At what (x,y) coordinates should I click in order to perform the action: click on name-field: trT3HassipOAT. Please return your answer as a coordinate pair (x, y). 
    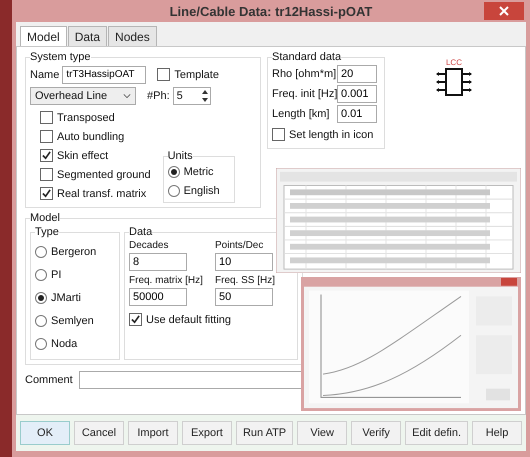
    Looking at the image, I should click on (104, 75).